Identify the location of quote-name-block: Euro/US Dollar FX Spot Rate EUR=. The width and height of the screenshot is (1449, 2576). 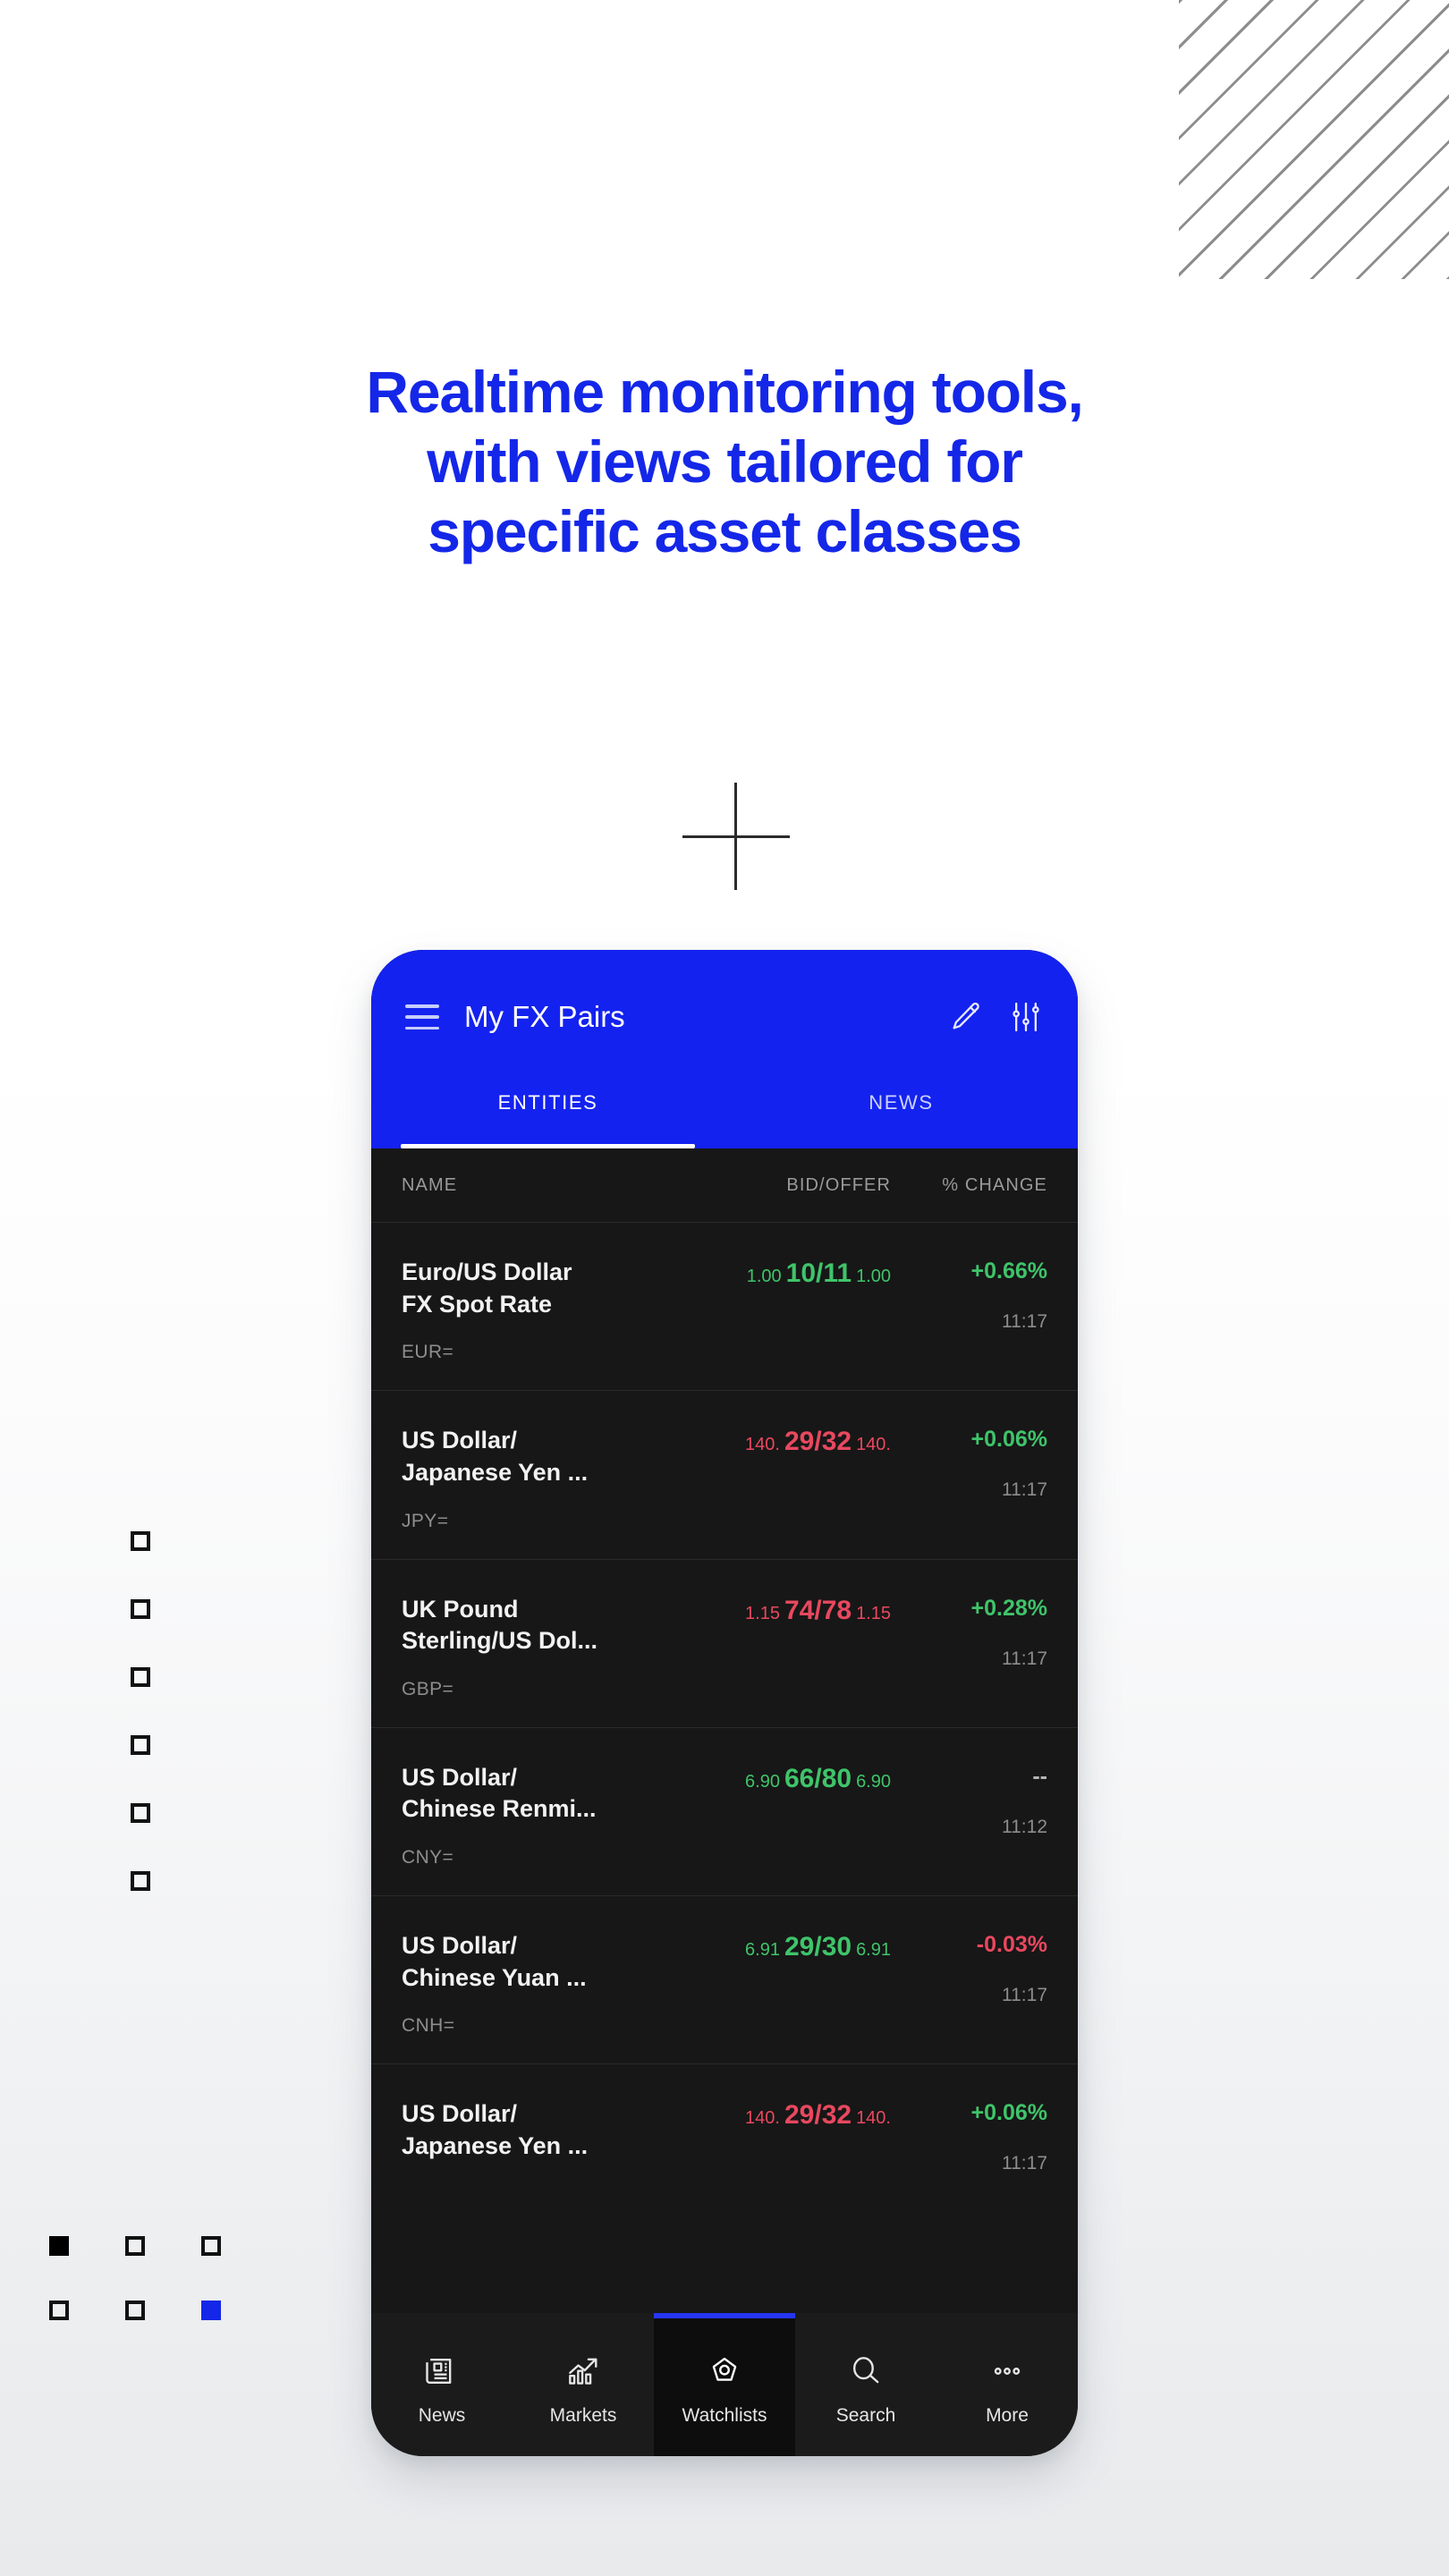
(534, 1310).